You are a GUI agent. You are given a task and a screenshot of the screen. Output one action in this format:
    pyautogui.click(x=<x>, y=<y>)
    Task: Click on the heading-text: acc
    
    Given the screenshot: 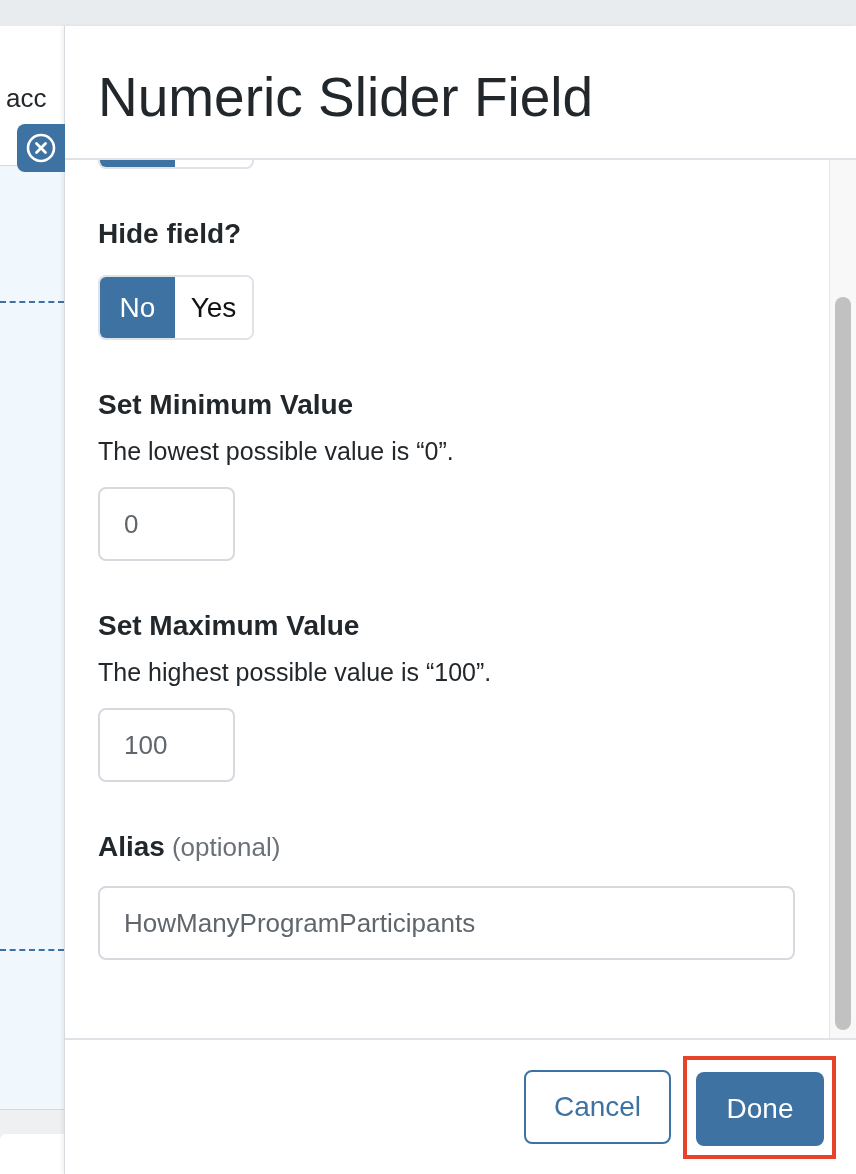 What is the action you would take?
    pyautogui.click(x=26, y=98)
    